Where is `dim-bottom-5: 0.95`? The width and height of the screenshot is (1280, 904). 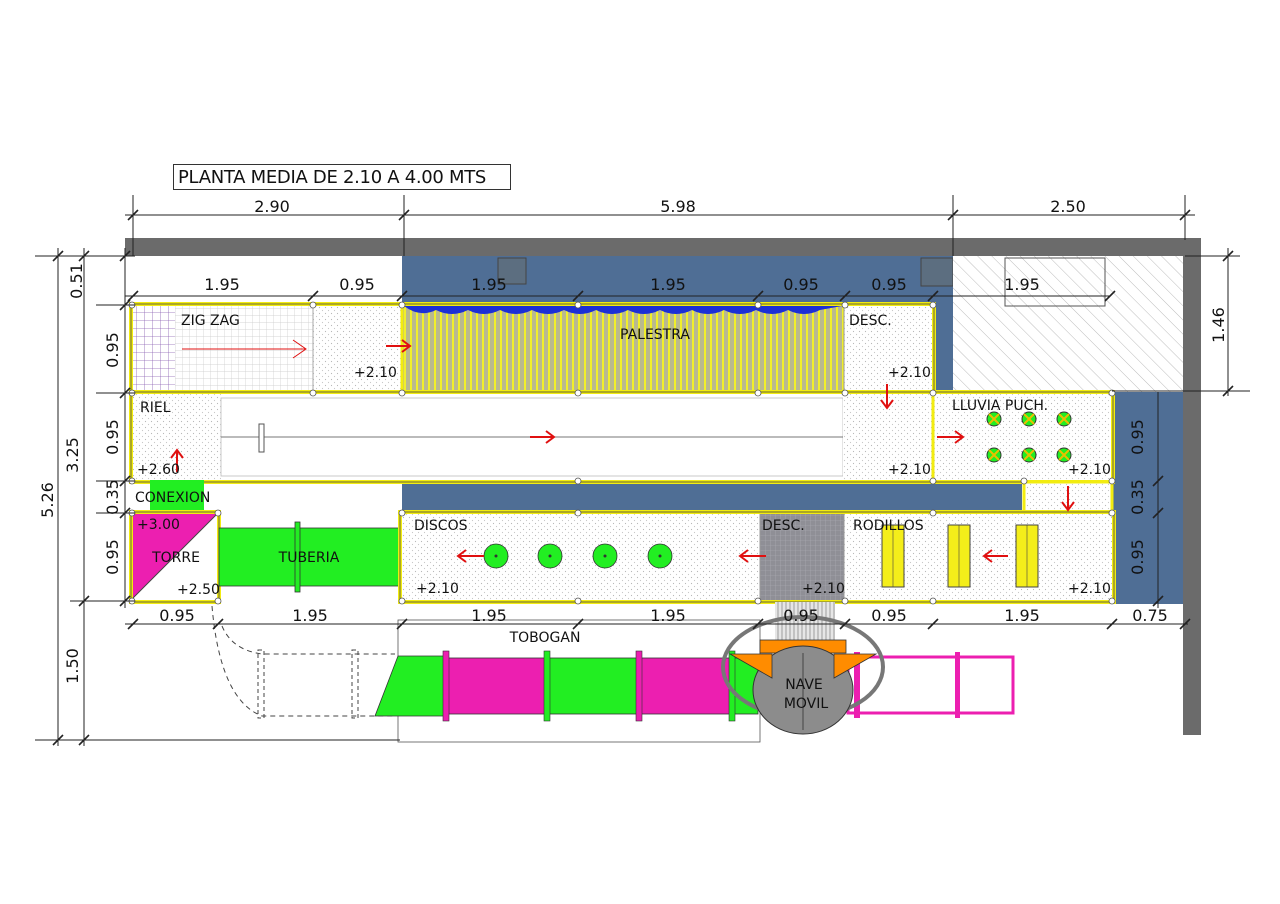 dim-bottom-5: 0.95 is located at coordinates (801, 615).